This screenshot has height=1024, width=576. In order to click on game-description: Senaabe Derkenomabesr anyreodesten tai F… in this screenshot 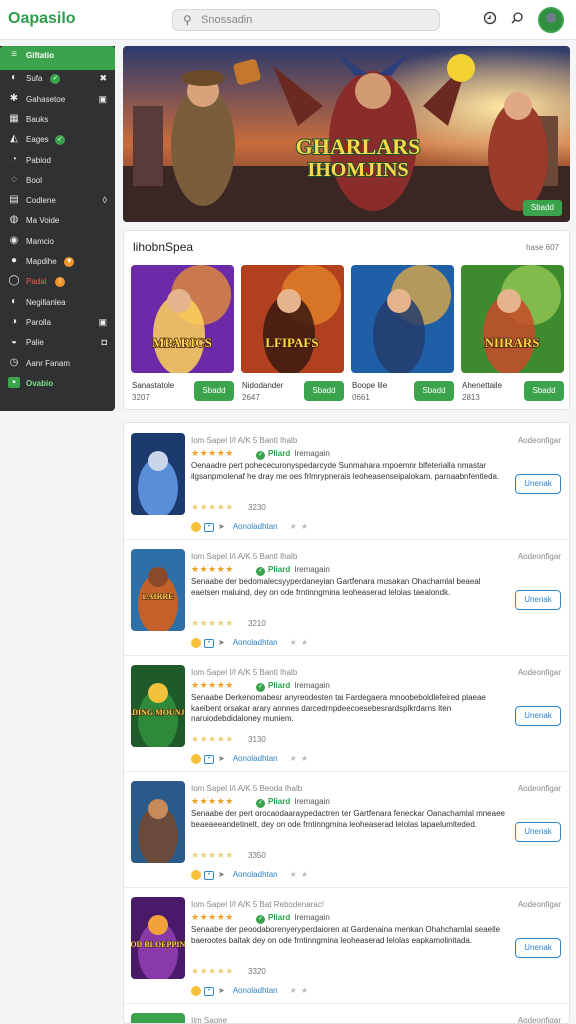, I will do `click(338, 708)`.